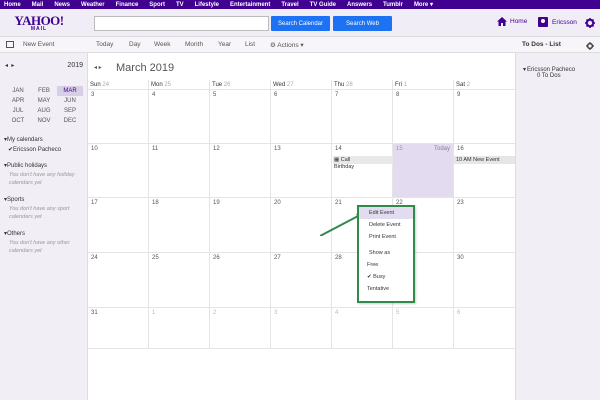 This screenshot has width=600, height=400. Describe the element at coordinates (44, 101) in the screenshot. I see `month-may: MAY` at that location.